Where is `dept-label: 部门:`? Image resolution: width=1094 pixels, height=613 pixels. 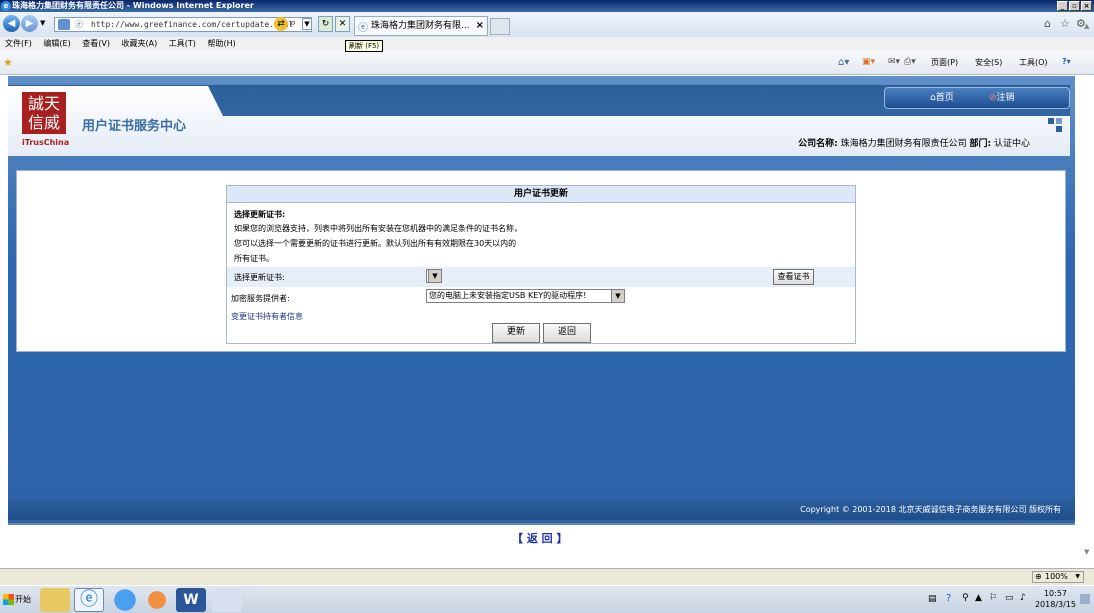 dept-label: 部门: is located at coordinates (980, 144).